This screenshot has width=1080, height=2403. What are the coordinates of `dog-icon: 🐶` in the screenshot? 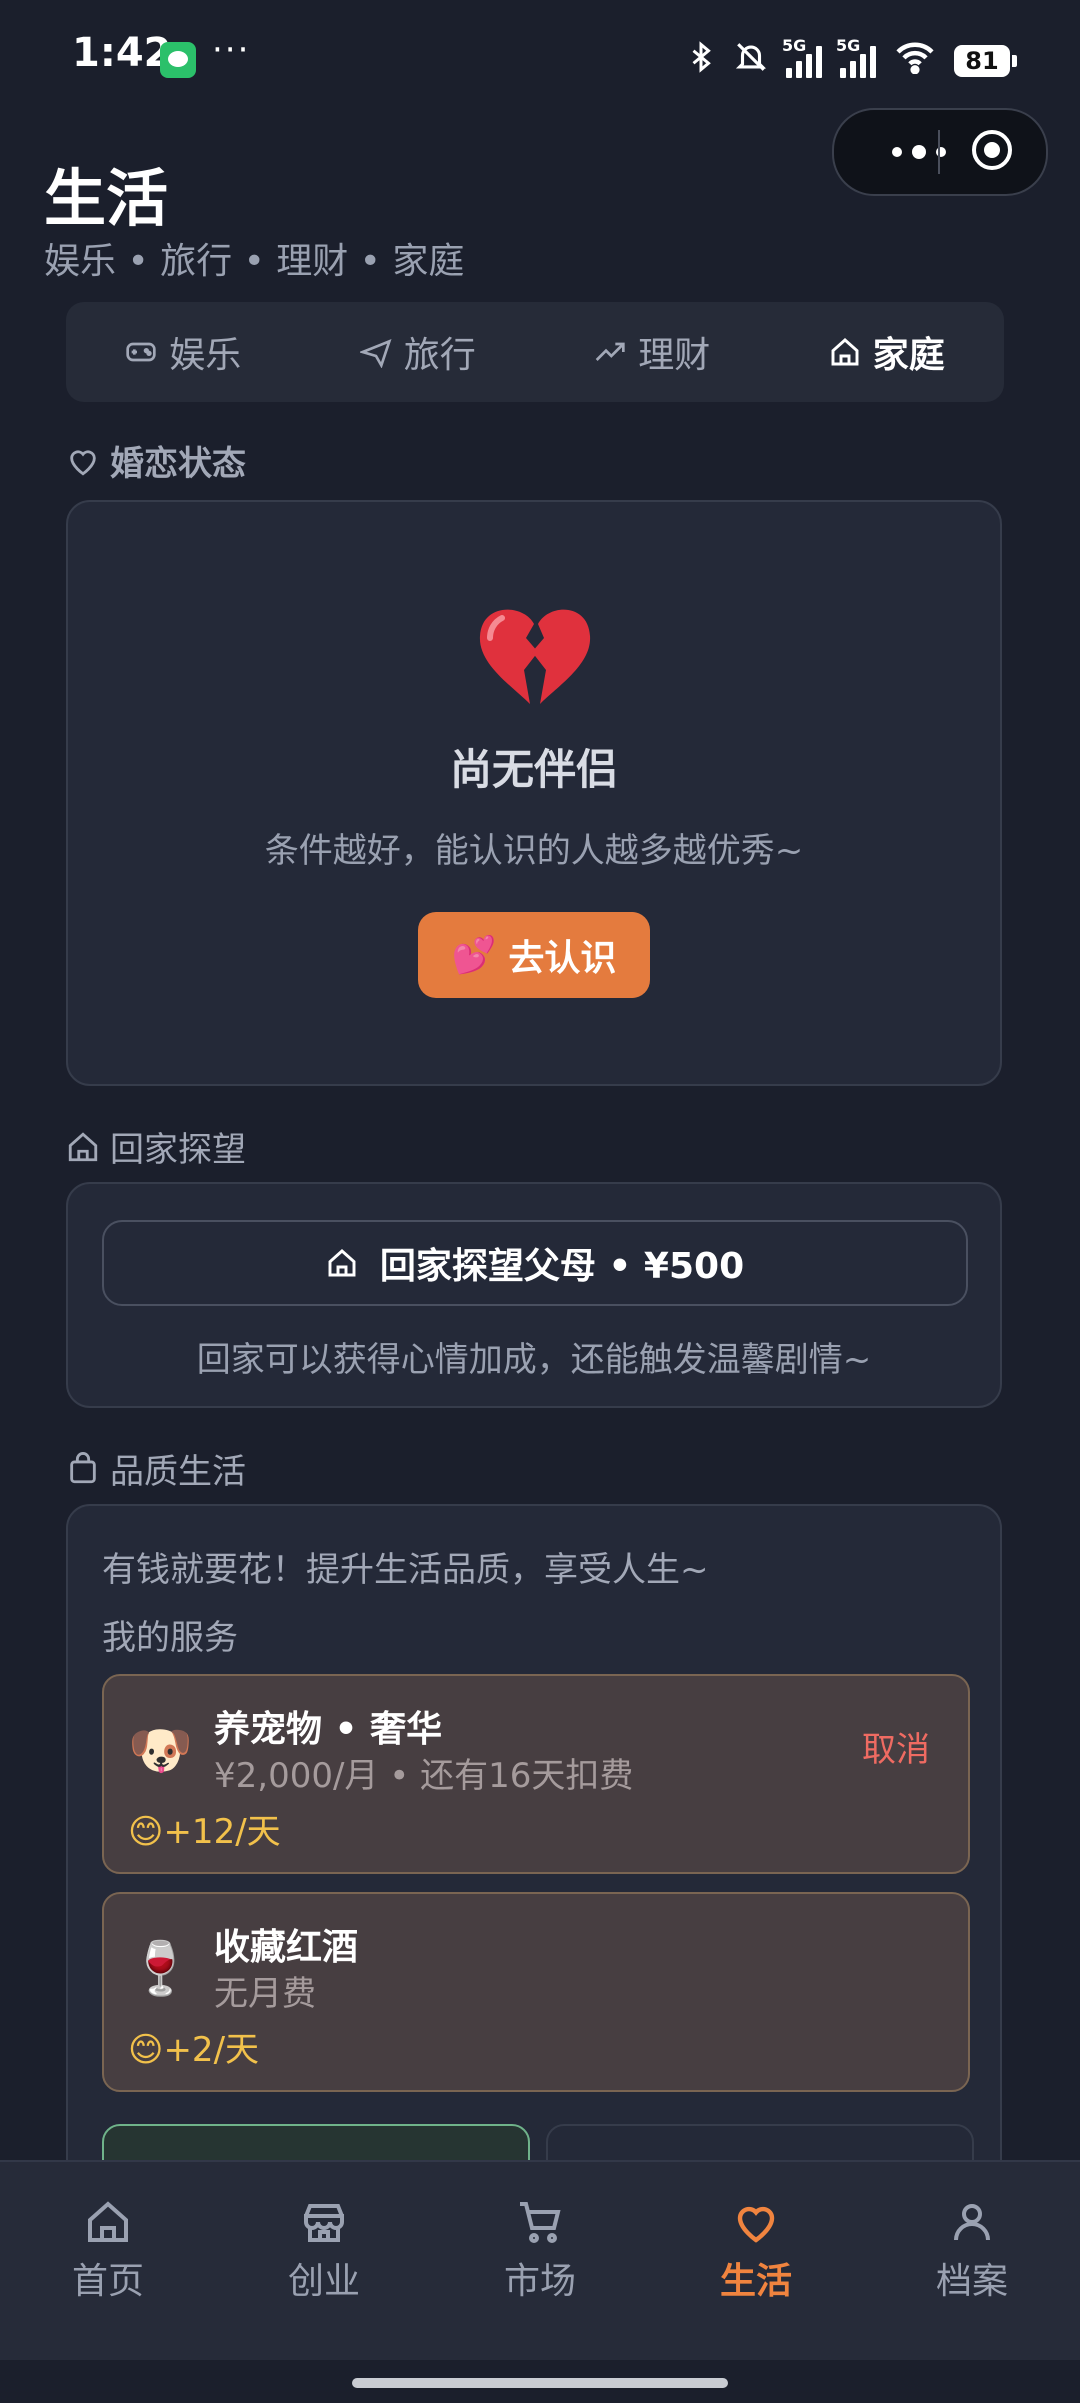 It's located at (160, 1751).